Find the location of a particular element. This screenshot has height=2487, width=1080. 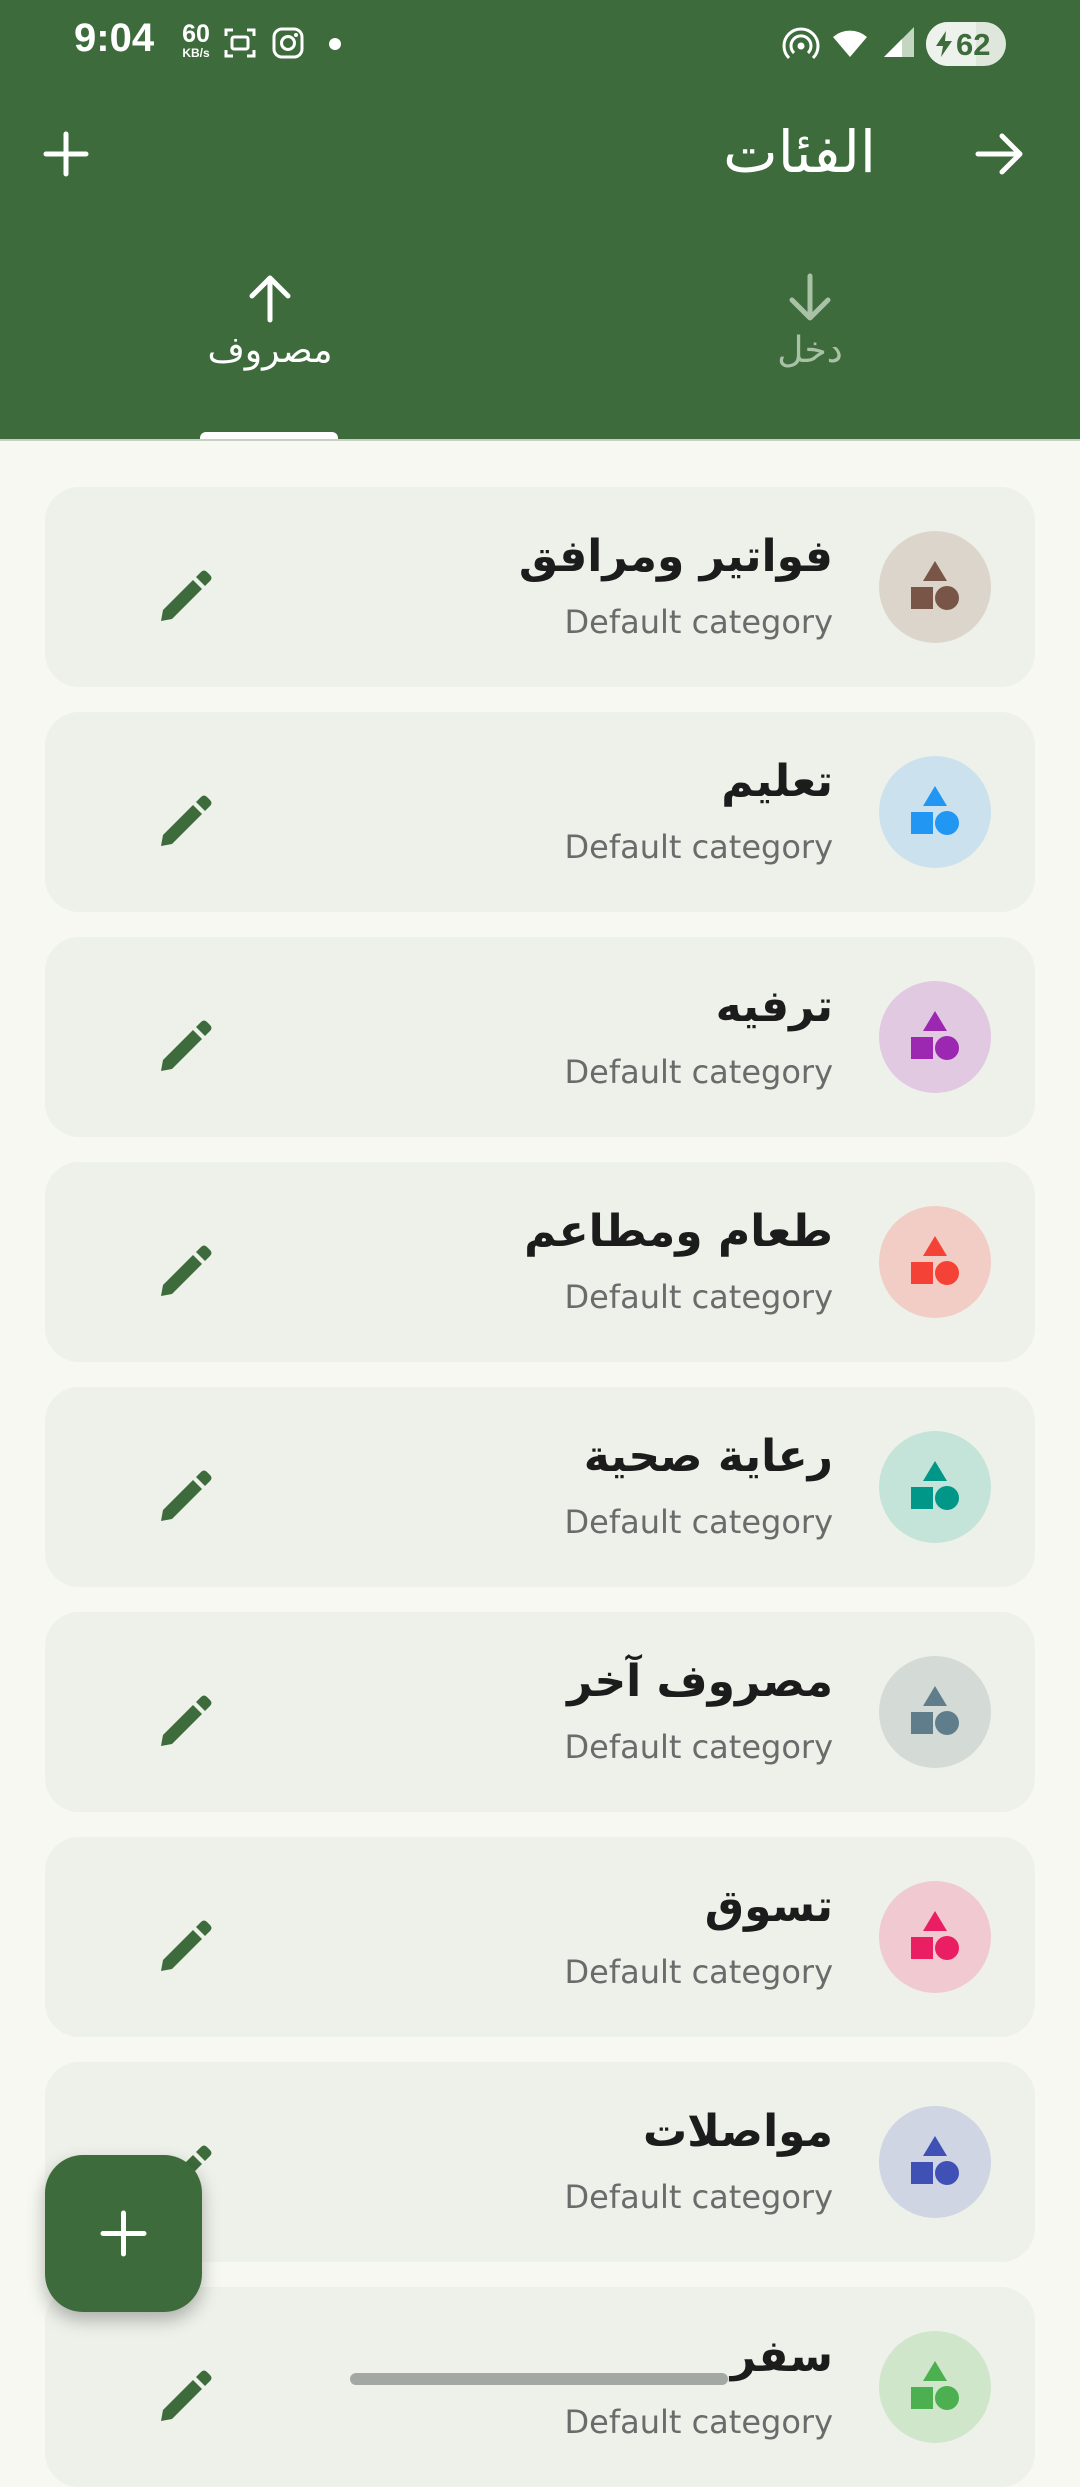

add-fab-button is located at coordinates (123, 2233).